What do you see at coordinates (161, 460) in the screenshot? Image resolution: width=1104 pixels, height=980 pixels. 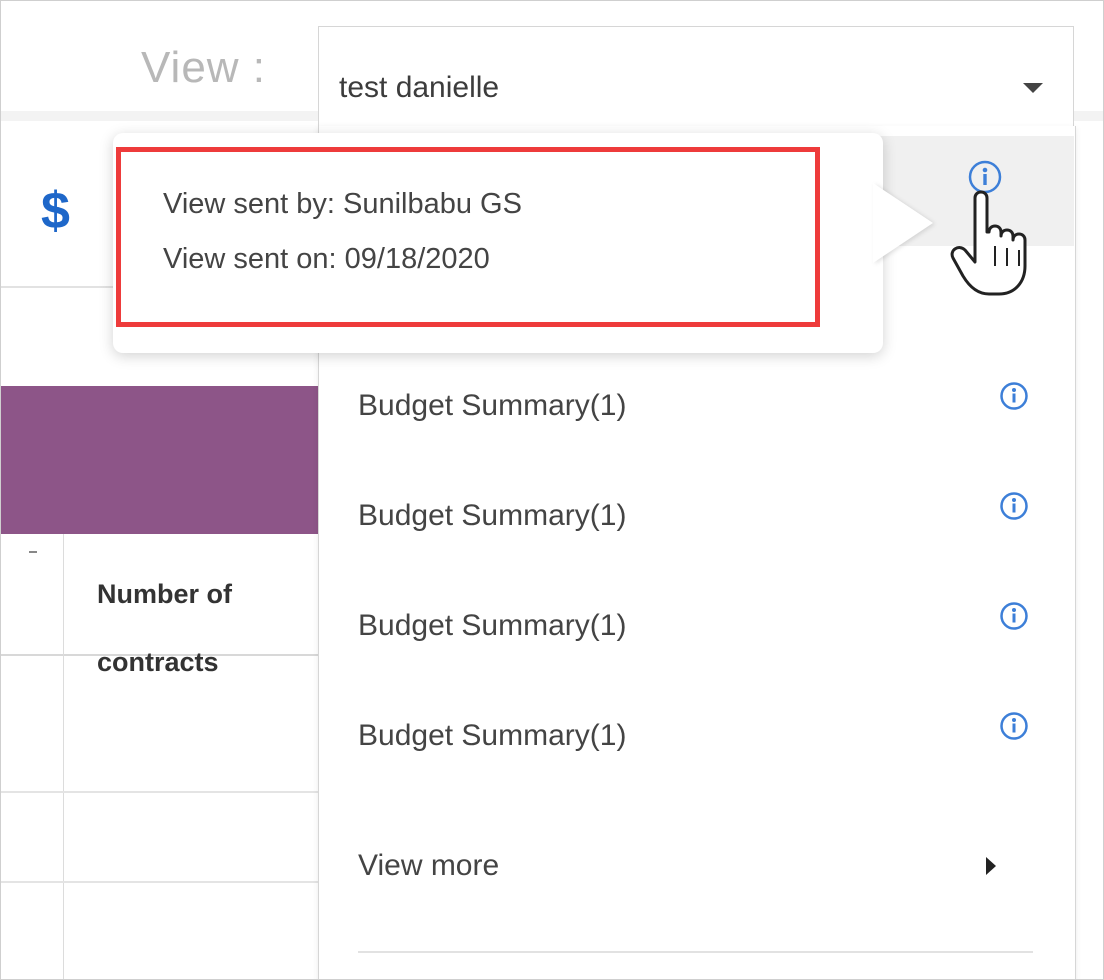 I see `table-header-band` at bounding box center [161, 460].